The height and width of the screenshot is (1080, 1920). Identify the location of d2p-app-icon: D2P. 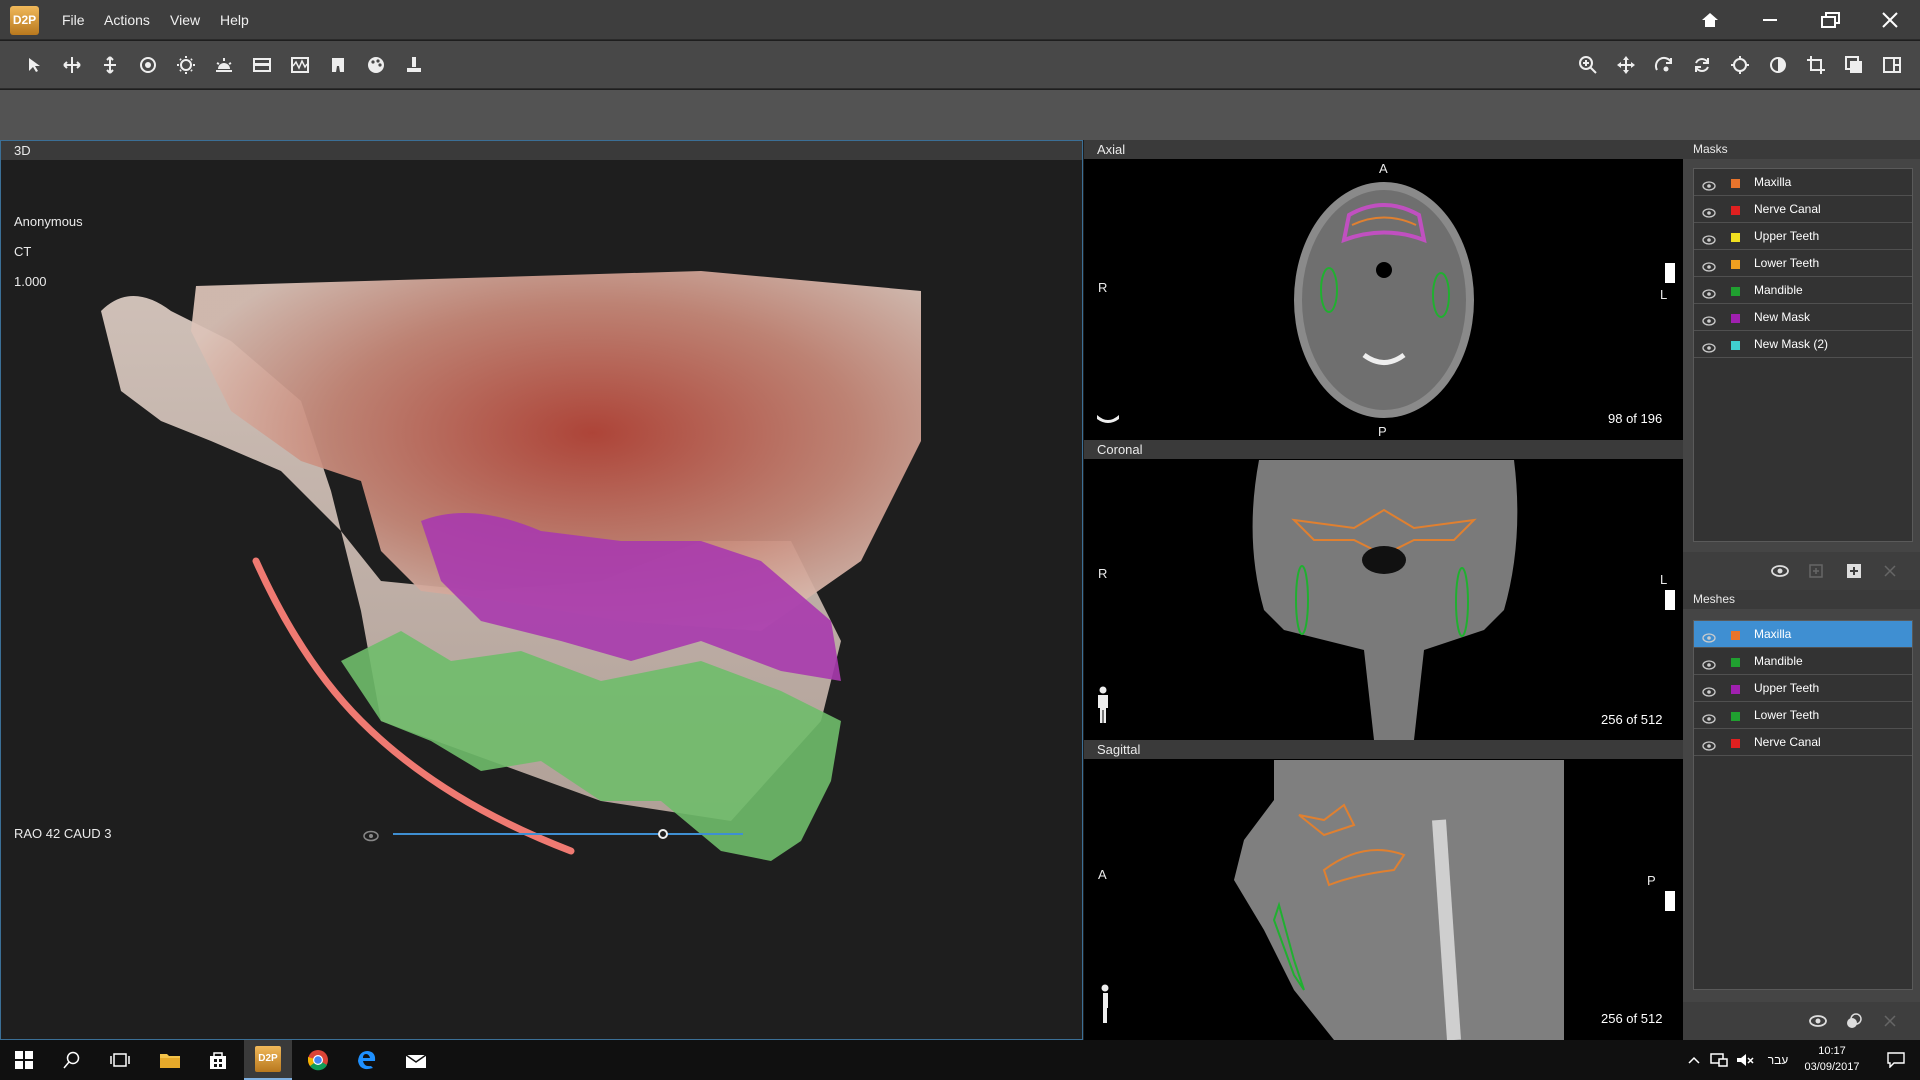
(268, 1060).